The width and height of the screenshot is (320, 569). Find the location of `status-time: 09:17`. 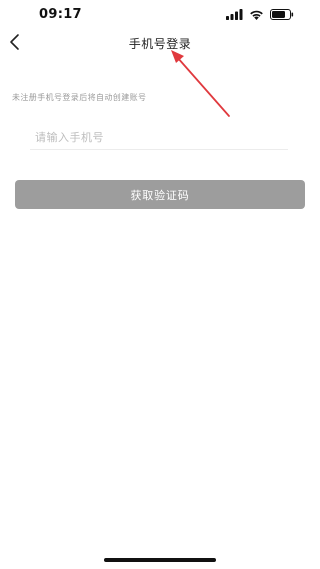

status-time: 09:17 is located at coordinates (60, 14).